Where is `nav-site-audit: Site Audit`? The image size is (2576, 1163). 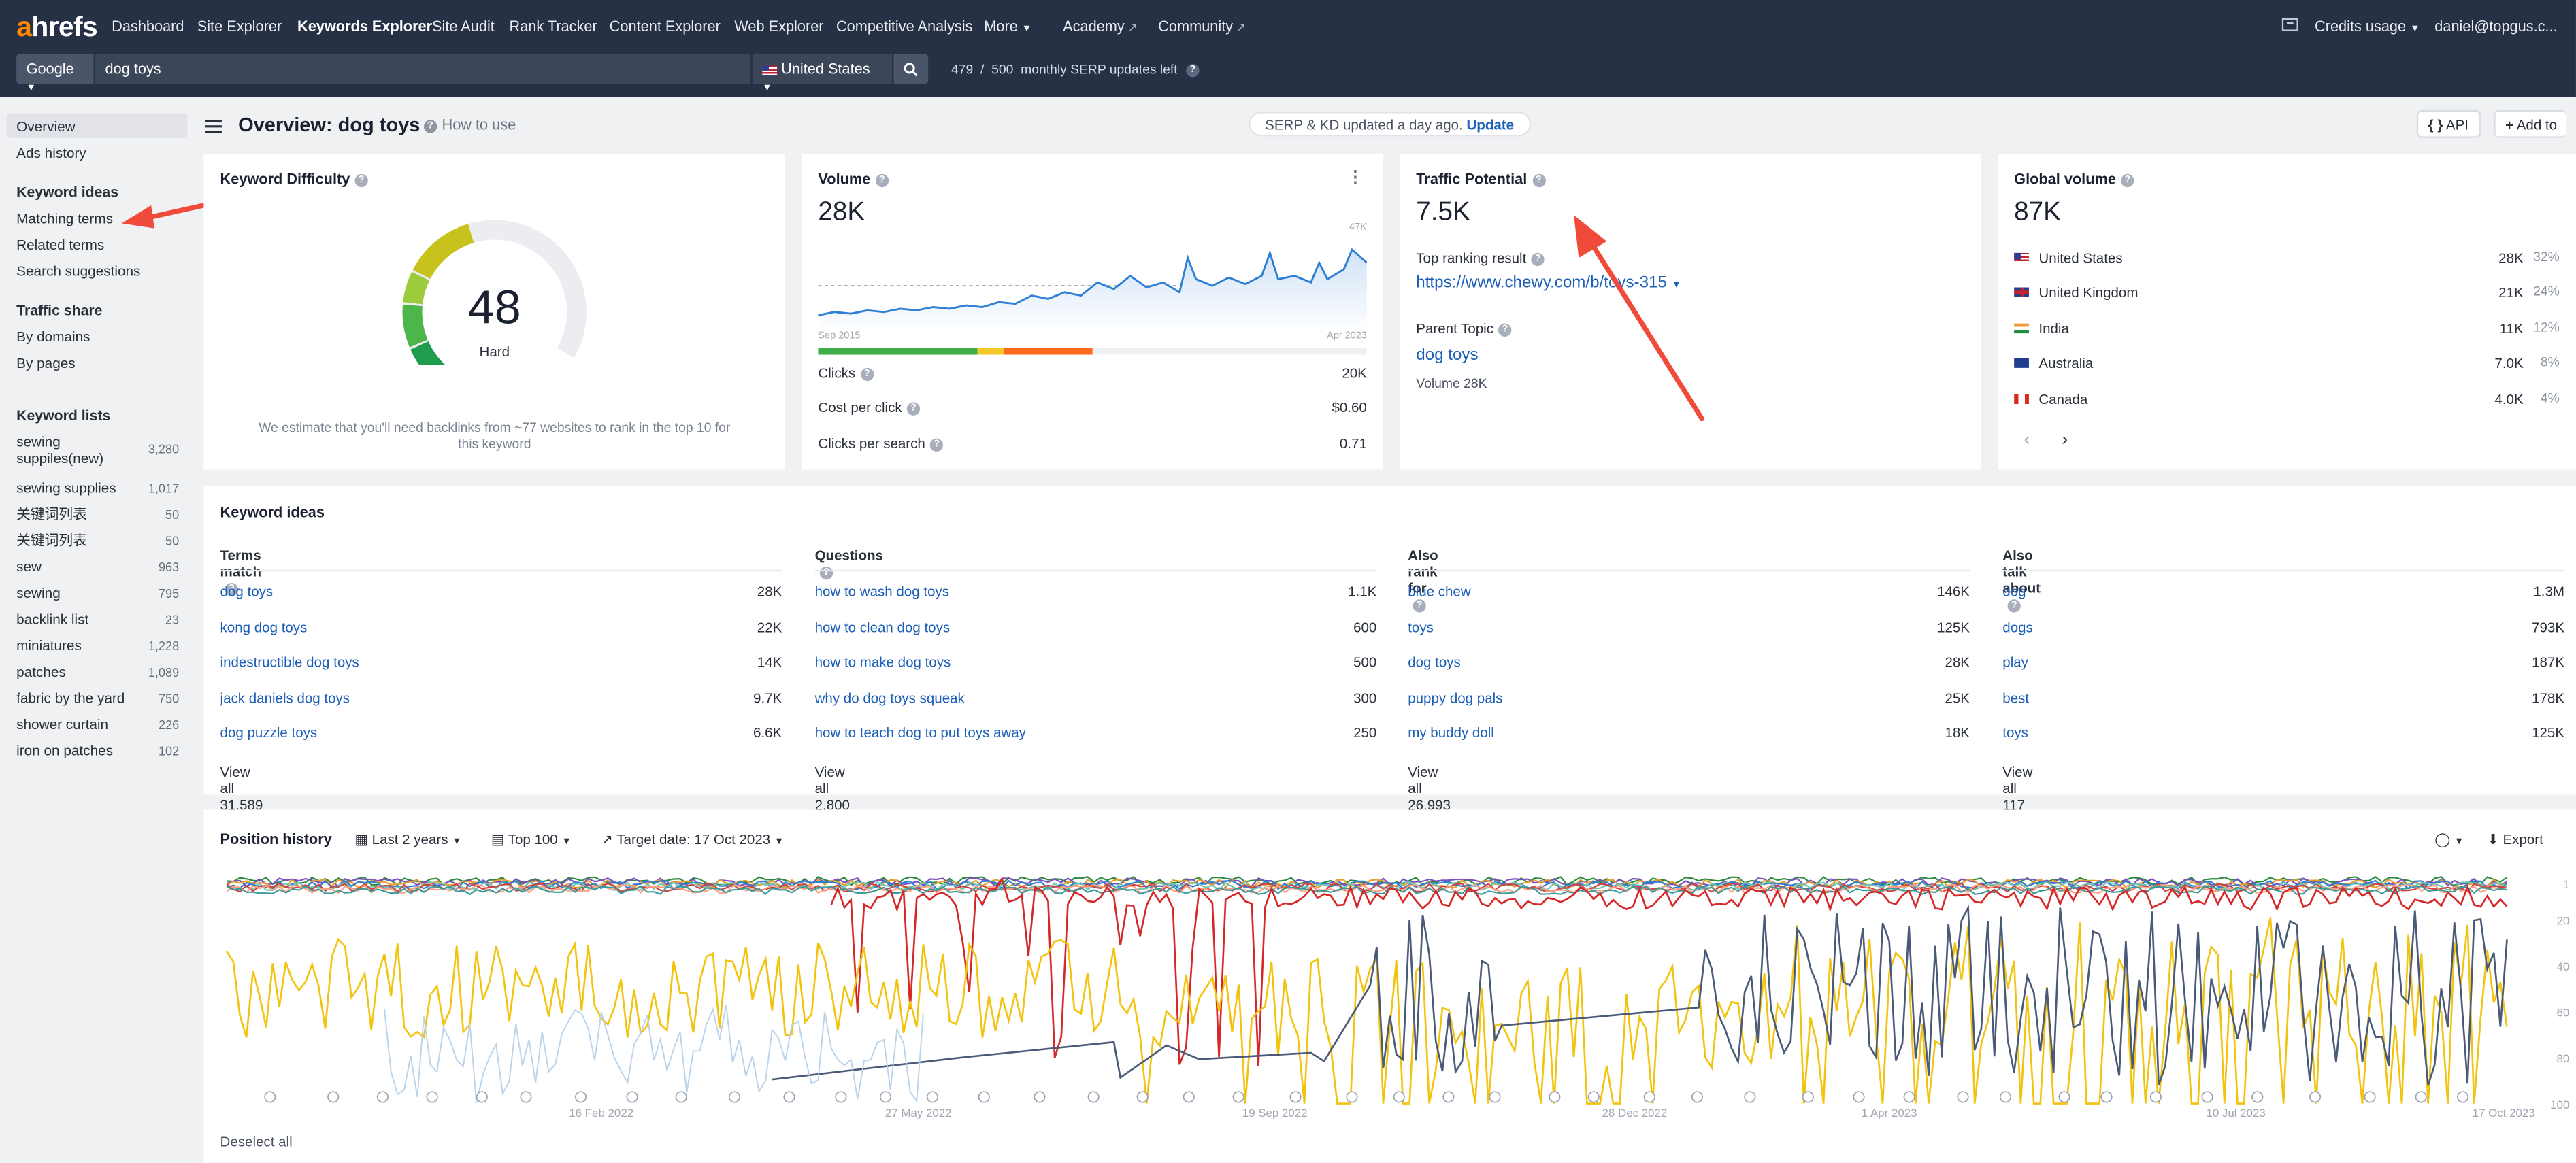
nav-site-audit: Site Audit is located at coordinates (464, 26).